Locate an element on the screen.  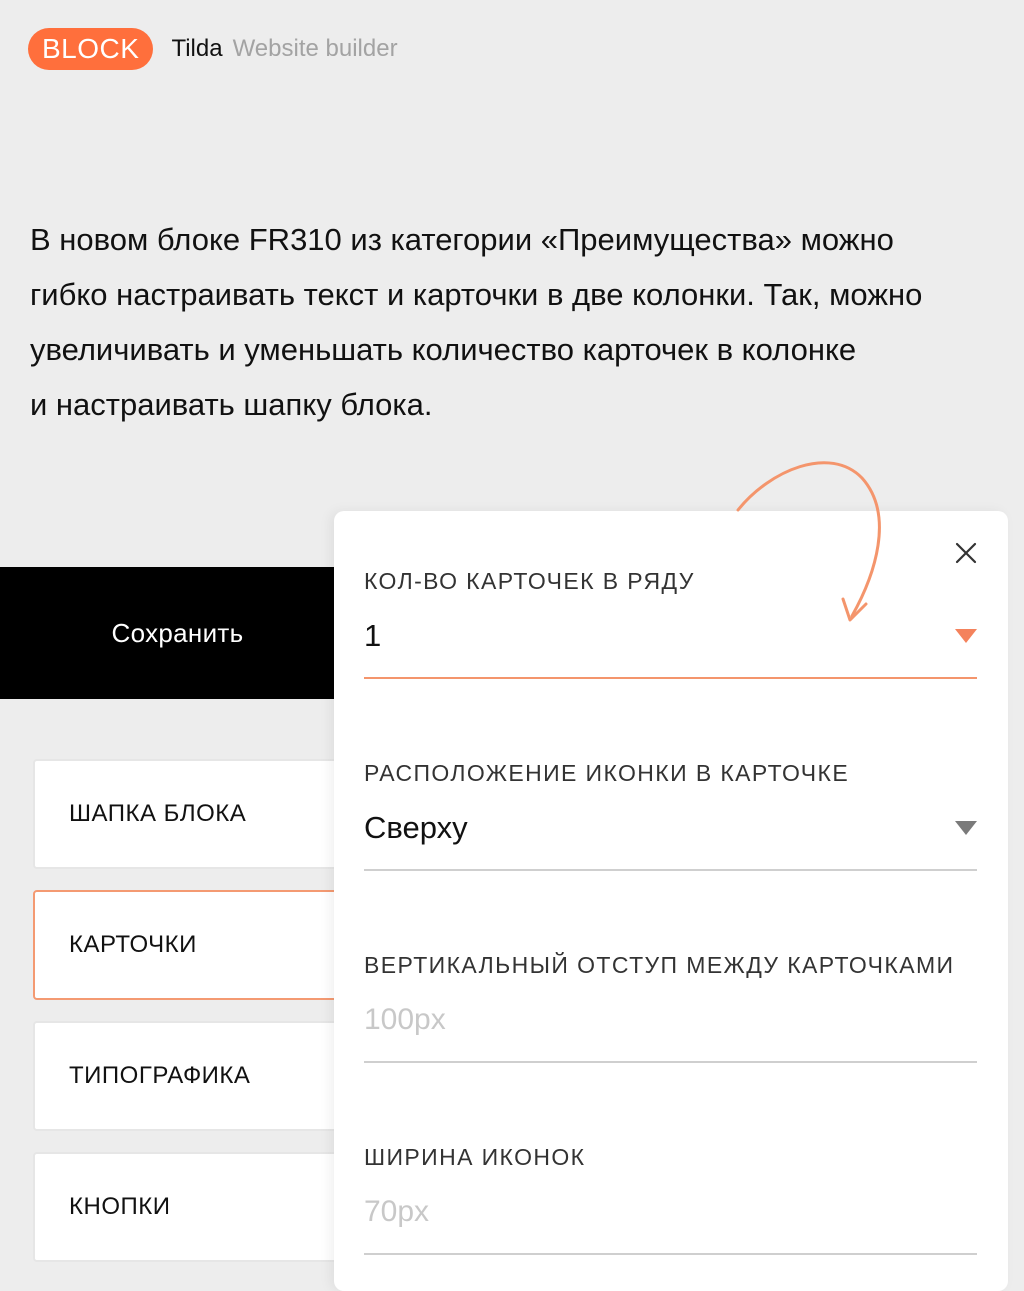
cards-per-row-select: 1 is located at coordinates (670, 647).